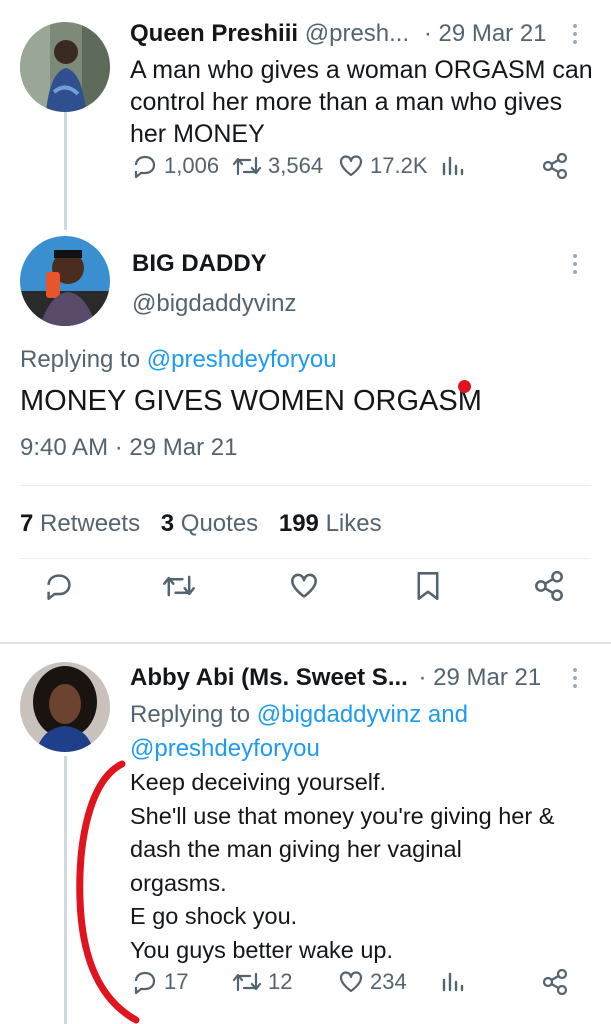 This screenshot has width=611, height=1024. What do you see at coordinates (214, 304) in the screenshot?
I see `author-handle-2: @bigdaddyvinz` at bounding box center [214, 304].